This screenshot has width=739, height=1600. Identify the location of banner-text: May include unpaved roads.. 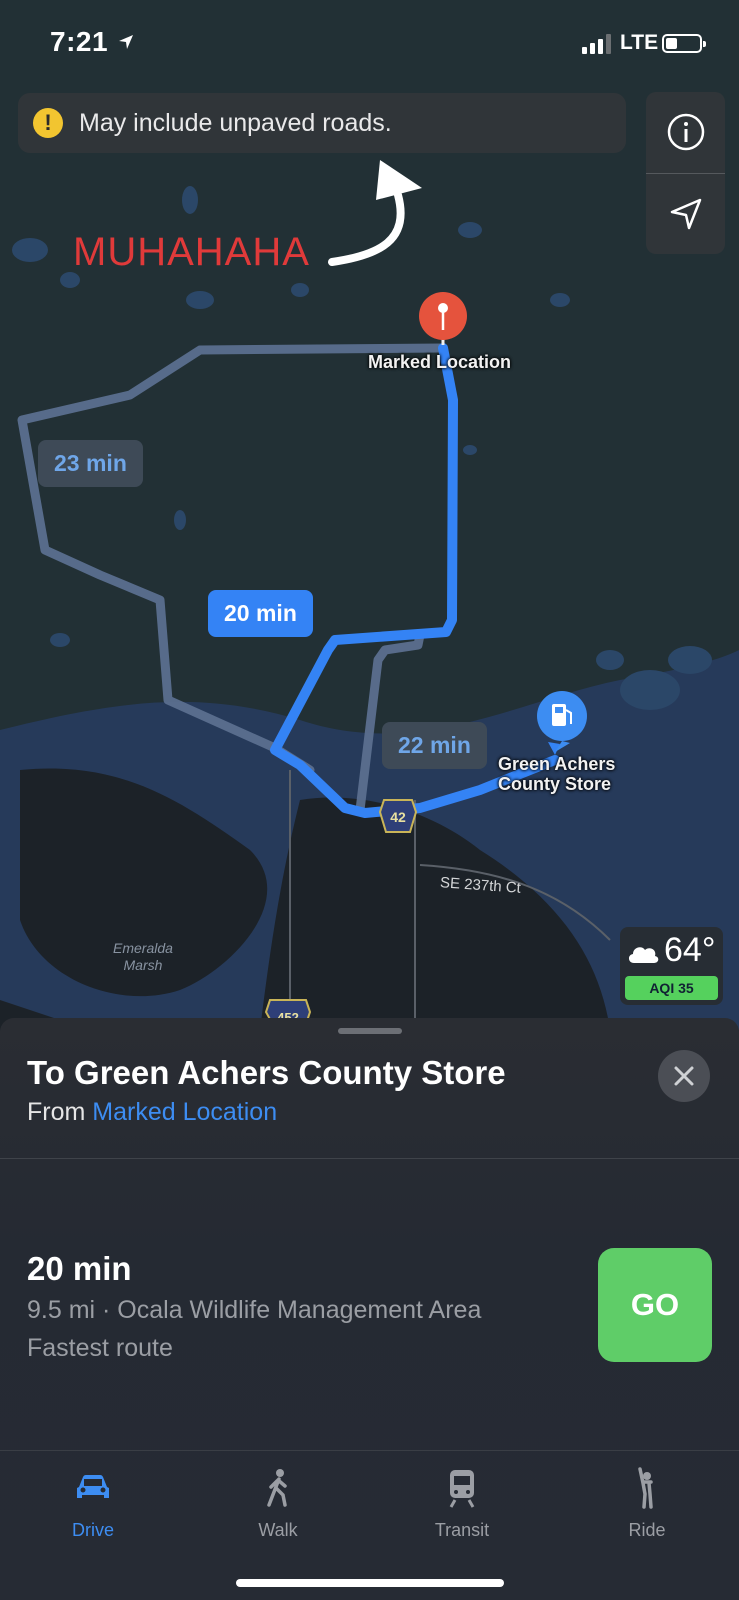
(235, 122).